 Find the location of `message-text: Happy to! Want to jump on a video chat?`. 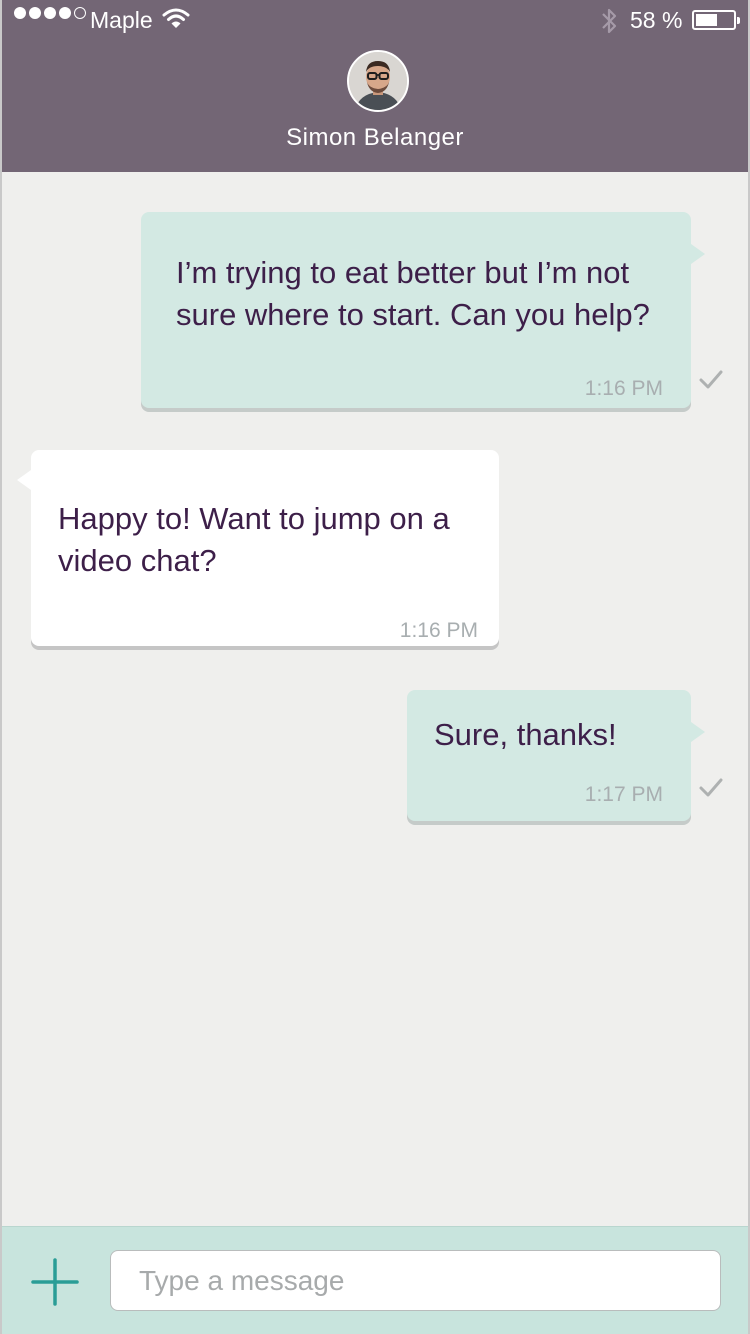

message-text: Happy to! Want to jump on a video chat? is located at coordinates (273, 540).